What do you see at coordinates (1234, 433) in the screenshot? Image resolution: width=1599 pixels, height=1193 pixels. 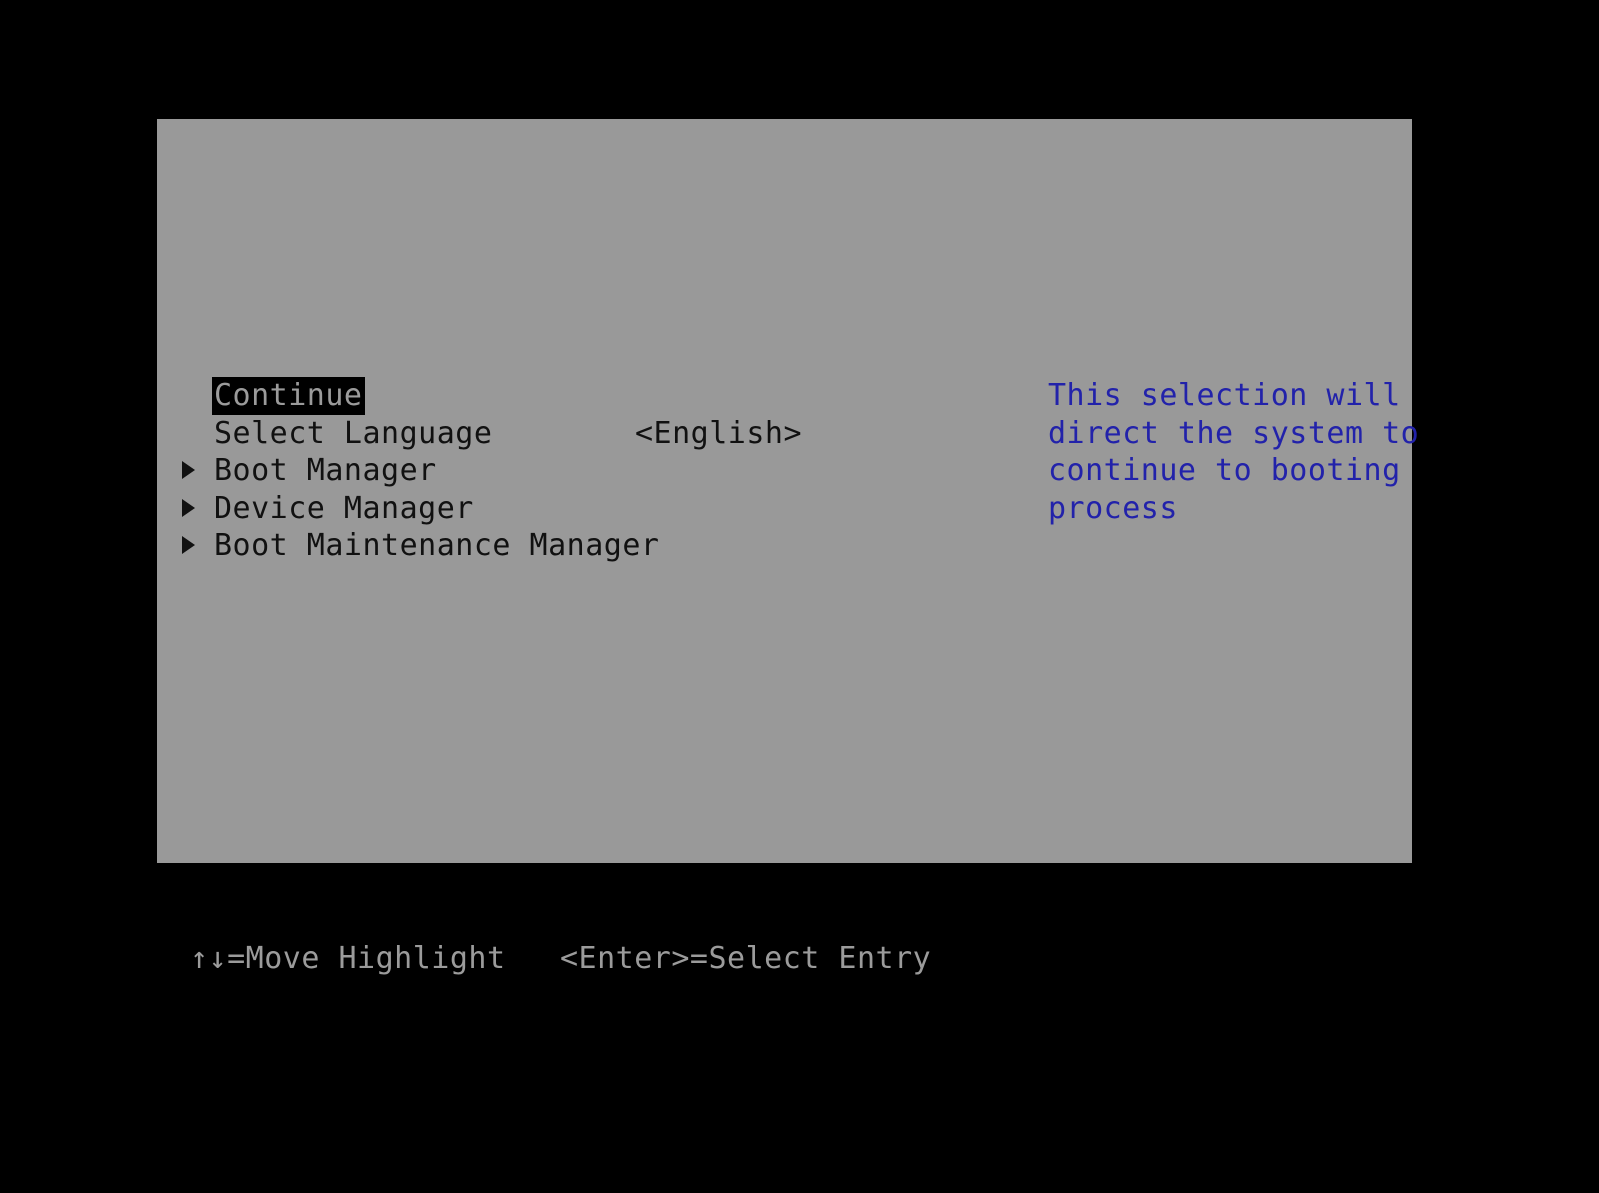 I see `help-text-line: direct the system to` at bounding box center [1234, 433].